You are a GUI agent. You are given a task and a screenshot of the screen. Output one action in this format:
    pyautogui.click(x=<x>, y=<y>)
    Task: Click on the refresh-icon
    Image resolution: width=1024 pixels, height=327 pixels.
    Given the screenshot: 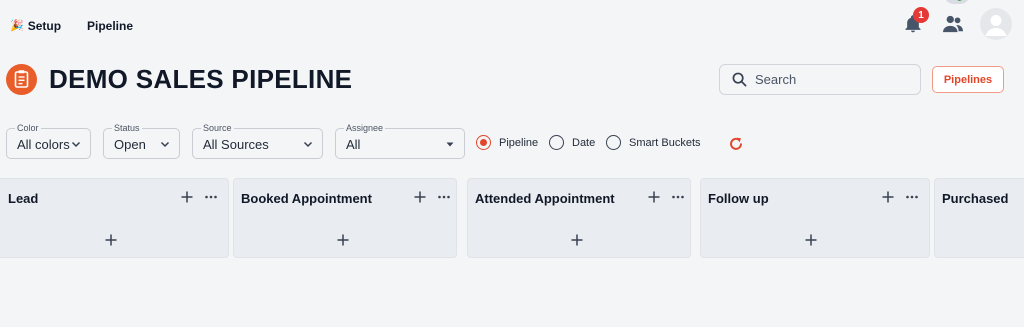 What is the action you would take?
    pyautogui.click(x=736, y=144)
    